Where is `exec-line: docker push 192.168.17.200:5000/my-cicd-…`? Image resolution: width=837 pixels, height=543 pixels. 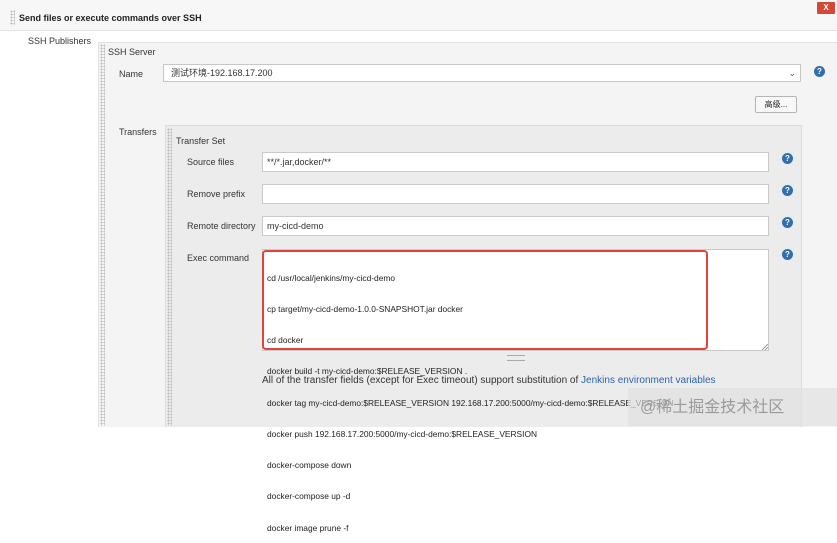 exec-line: docker push 192.168.17.200:5000/my-cicd-… is located at coordinates (402, 433).